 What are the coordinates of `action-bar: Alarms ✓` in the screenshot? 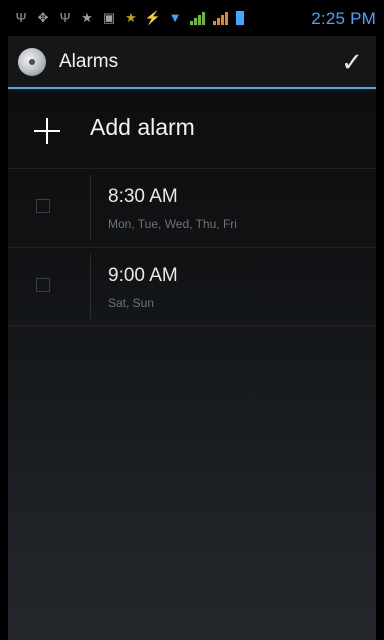 It's located at (192, 62).